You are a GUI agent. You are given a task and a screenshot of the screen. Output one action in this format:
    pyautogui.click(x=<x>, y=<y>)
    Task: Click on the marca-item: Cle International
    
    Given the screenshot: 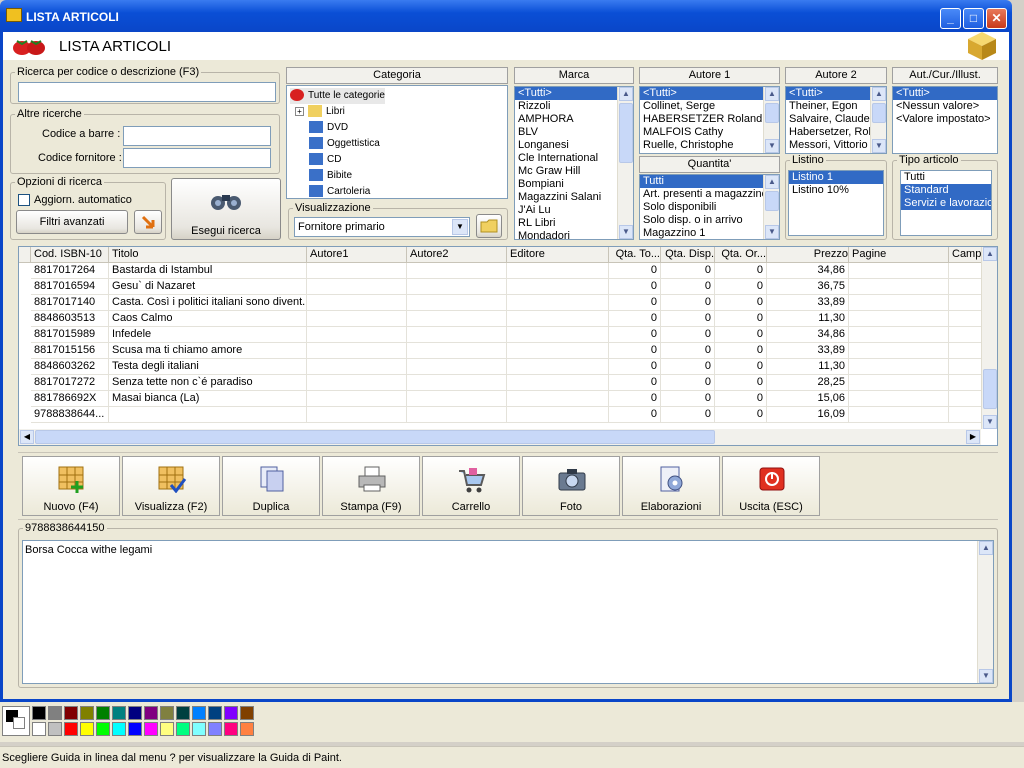 What is the action you would take?
    pyautogui.click(x=574, y=158)
    